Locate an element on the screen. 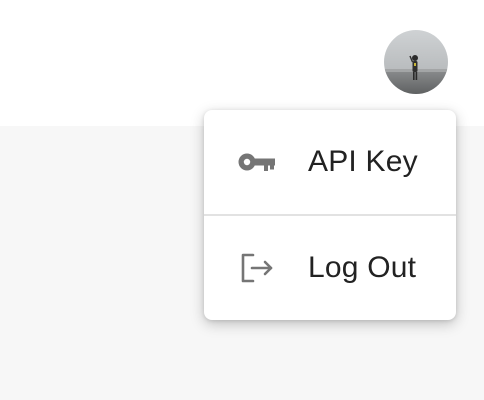 This screenshot has width=484, height=400. user-avatar is located at coordinates (416, 62).